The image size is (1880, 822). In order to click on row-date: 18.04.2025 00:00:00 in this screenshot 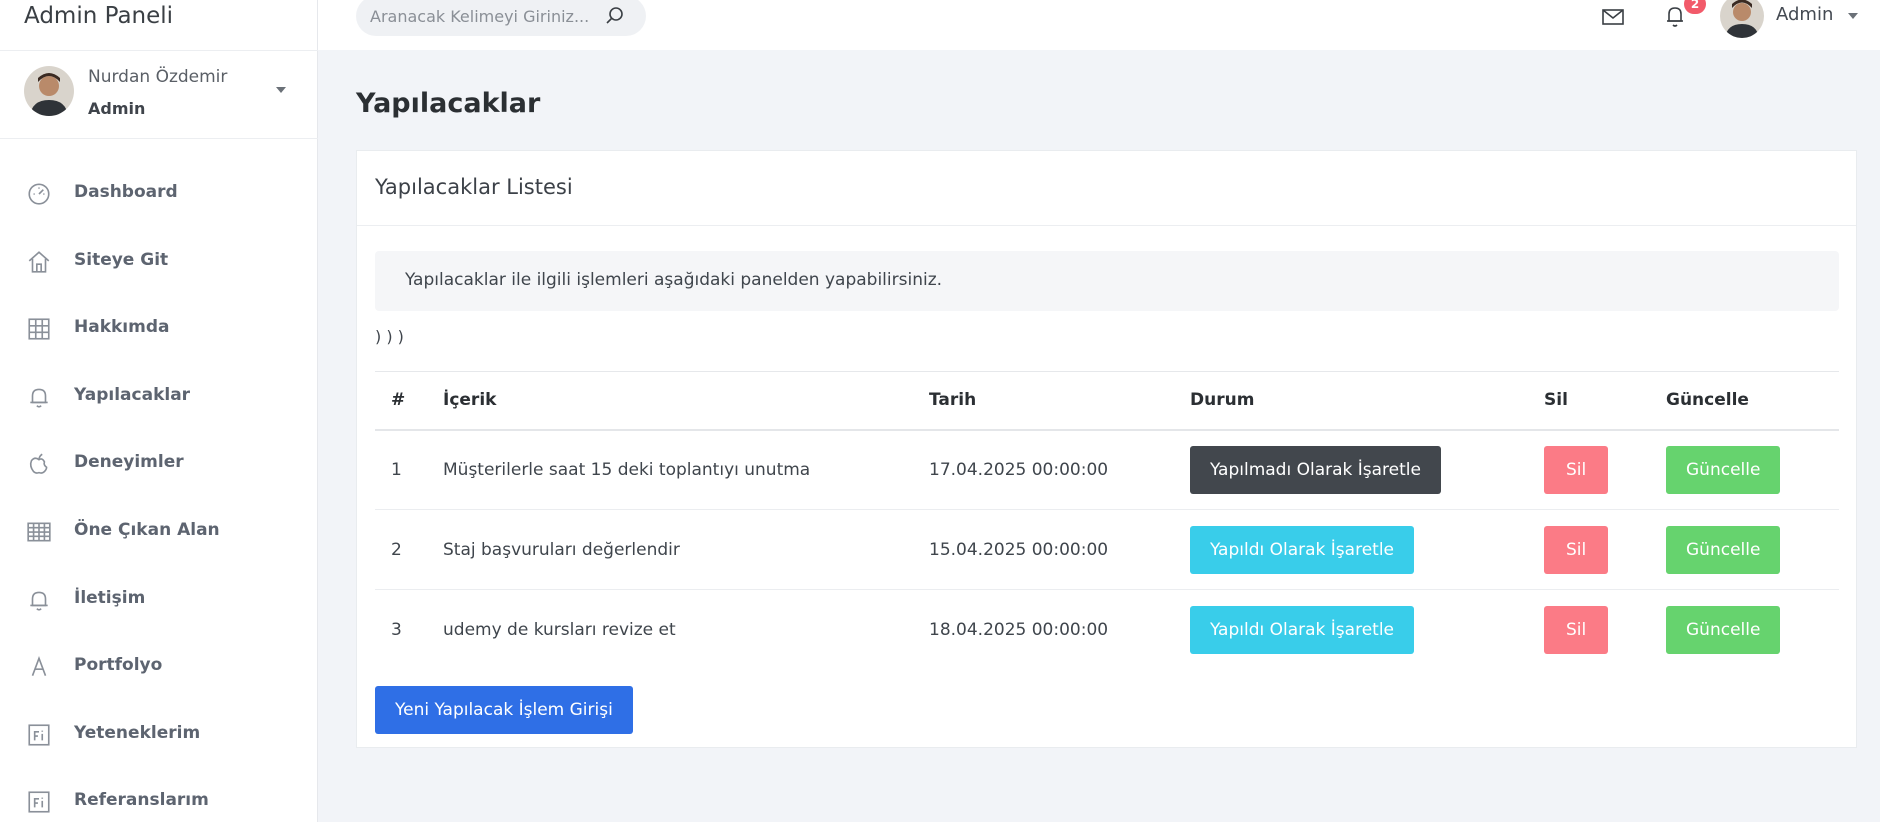, I will do `click(1019, 629)`.